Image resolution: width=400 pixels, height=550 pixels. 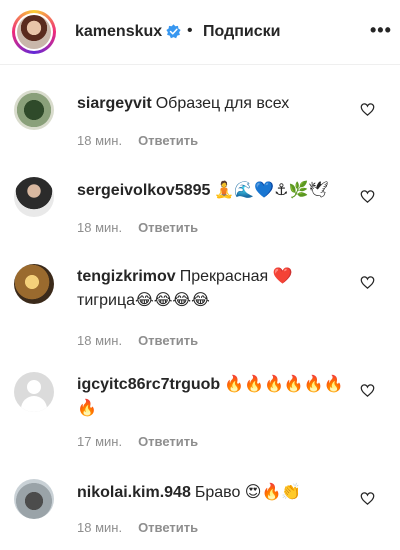 I want to click on following-button: Подписки, so click(x=241, y=32).